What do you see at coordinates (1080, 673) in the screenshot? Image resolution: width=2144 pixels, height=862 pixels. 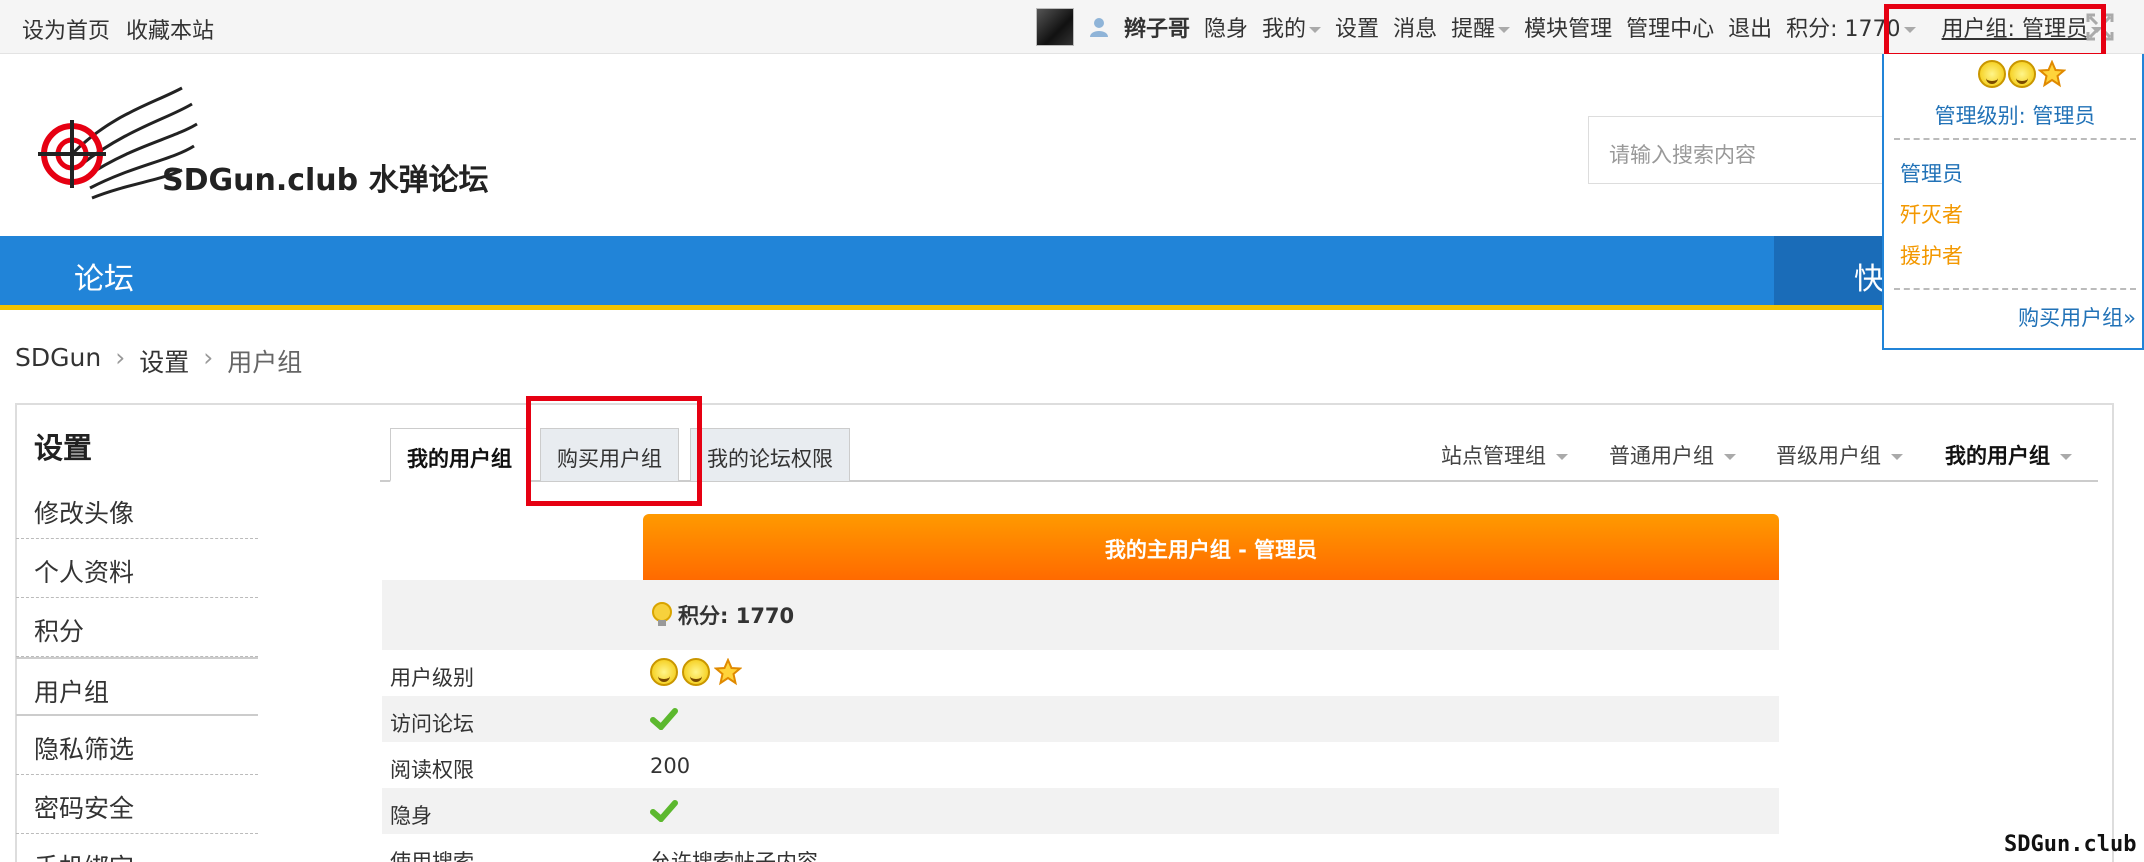 I see `table-row: 用户级别` at bounding box center [1080, 673].